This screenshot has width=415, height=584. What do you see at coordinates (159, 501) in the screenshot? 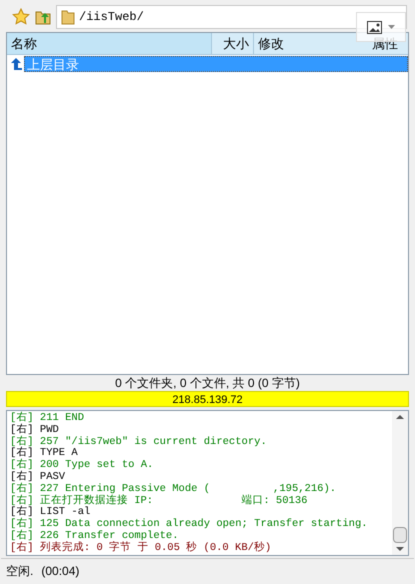
I see `log-line: [右] 正在打开数据连接 IP: 端口: 50136` at bounding box center [159, 501].